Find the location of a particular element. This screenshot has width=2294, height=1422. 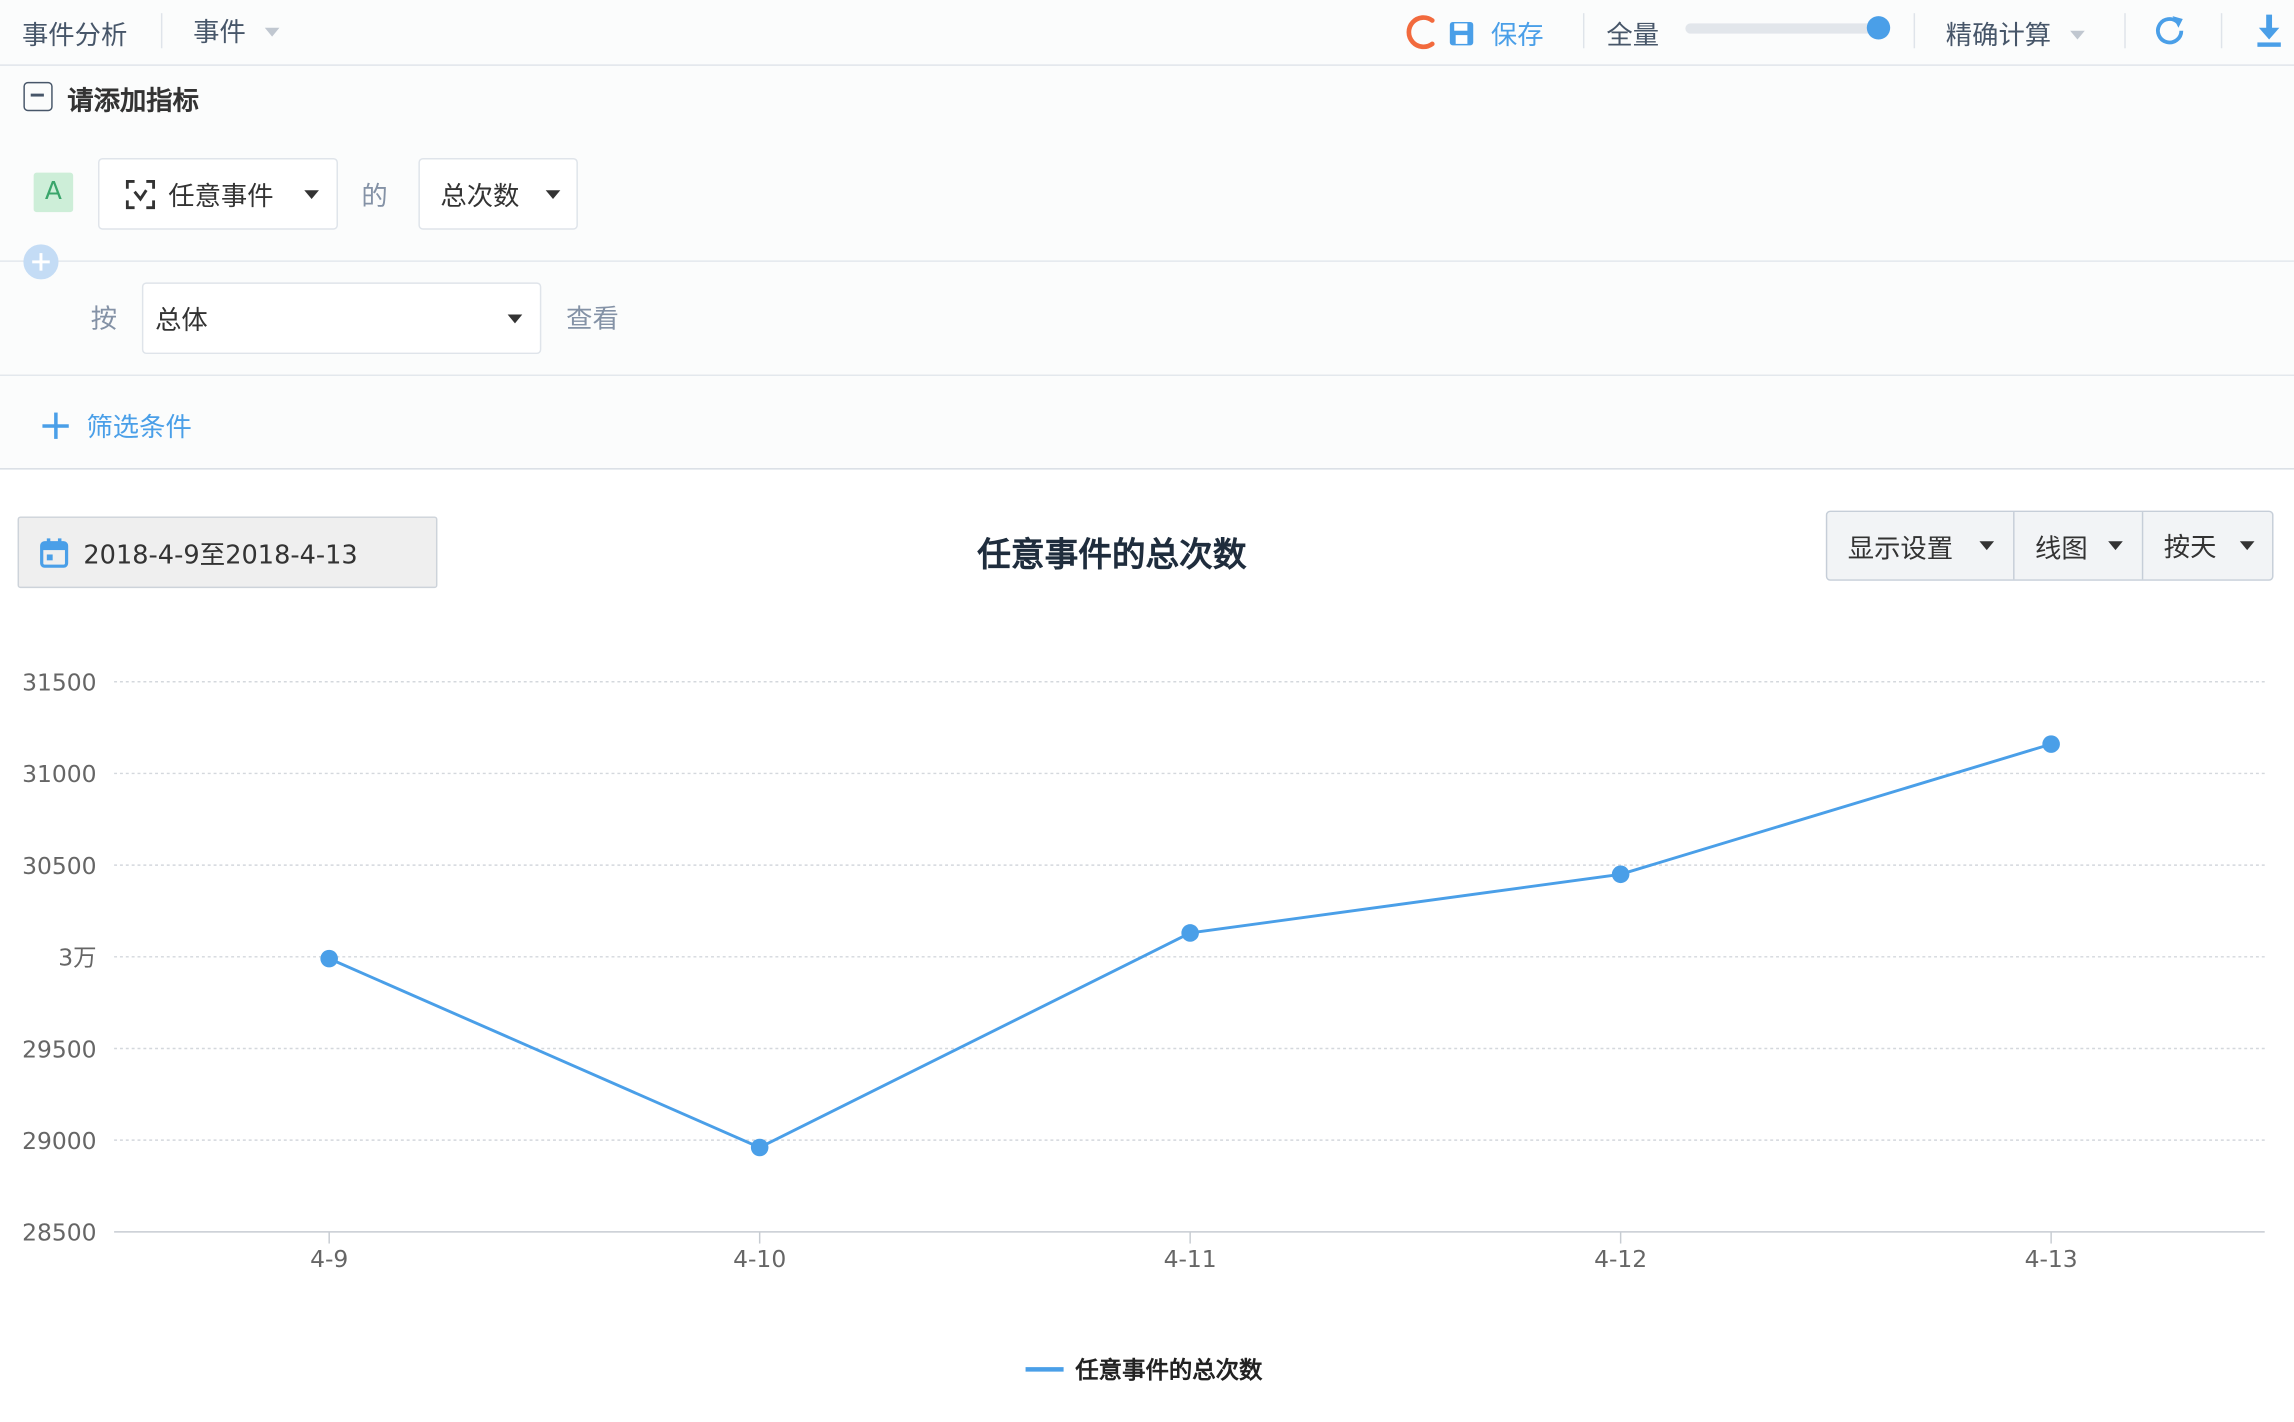

sample-slider is located at coordinates (1788, 29).